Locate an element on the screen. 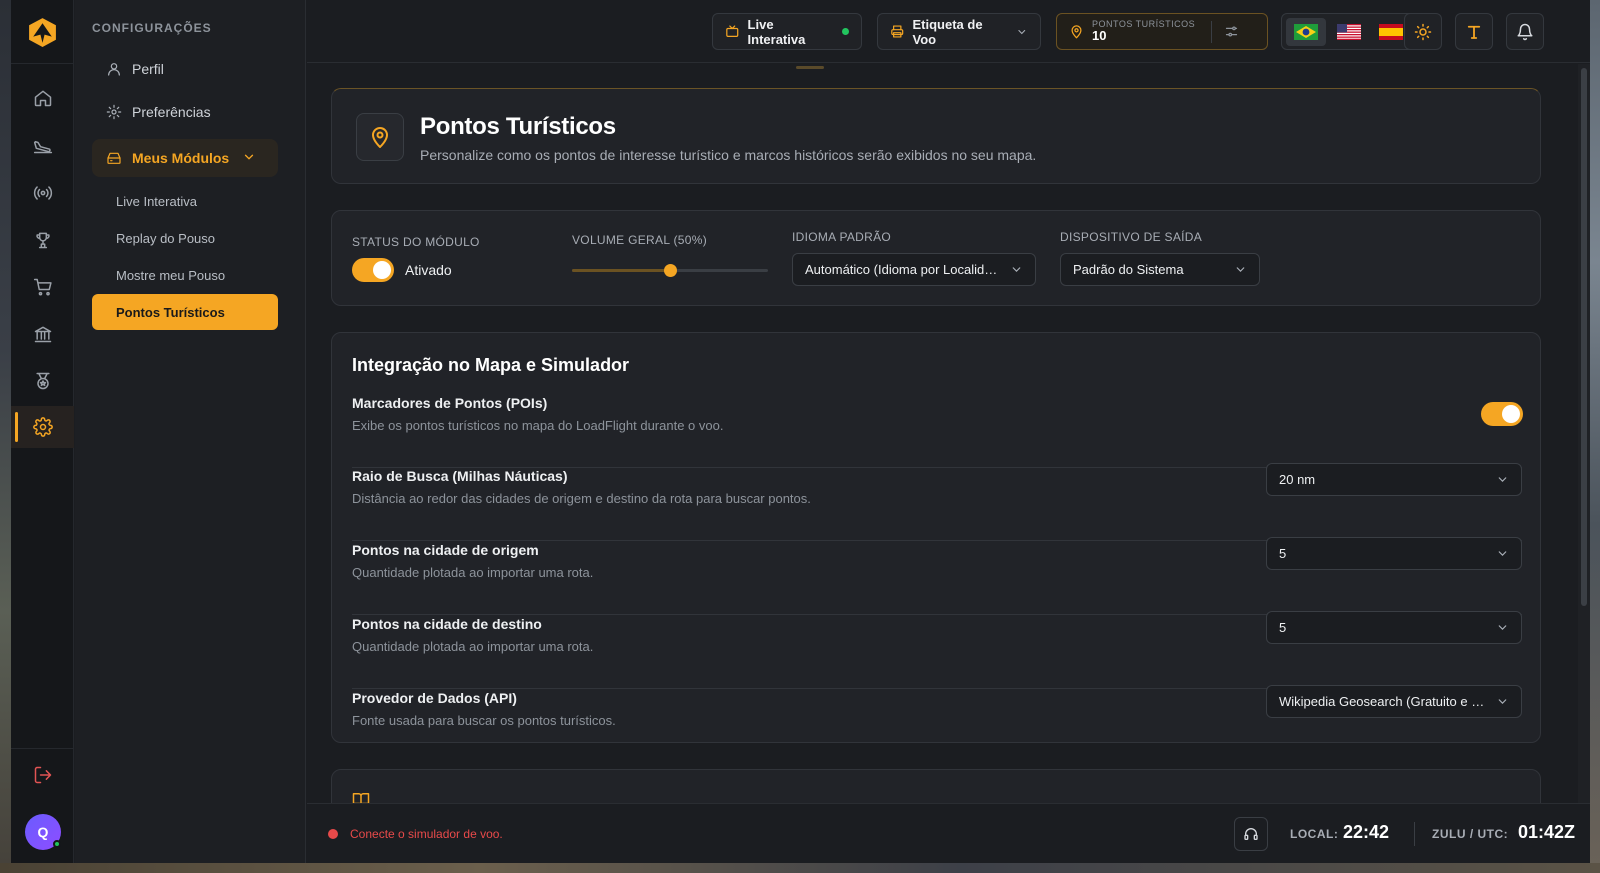 The height and width of the screenshot is (873, 1600). rail-divider is located at coordinates (42, 63).